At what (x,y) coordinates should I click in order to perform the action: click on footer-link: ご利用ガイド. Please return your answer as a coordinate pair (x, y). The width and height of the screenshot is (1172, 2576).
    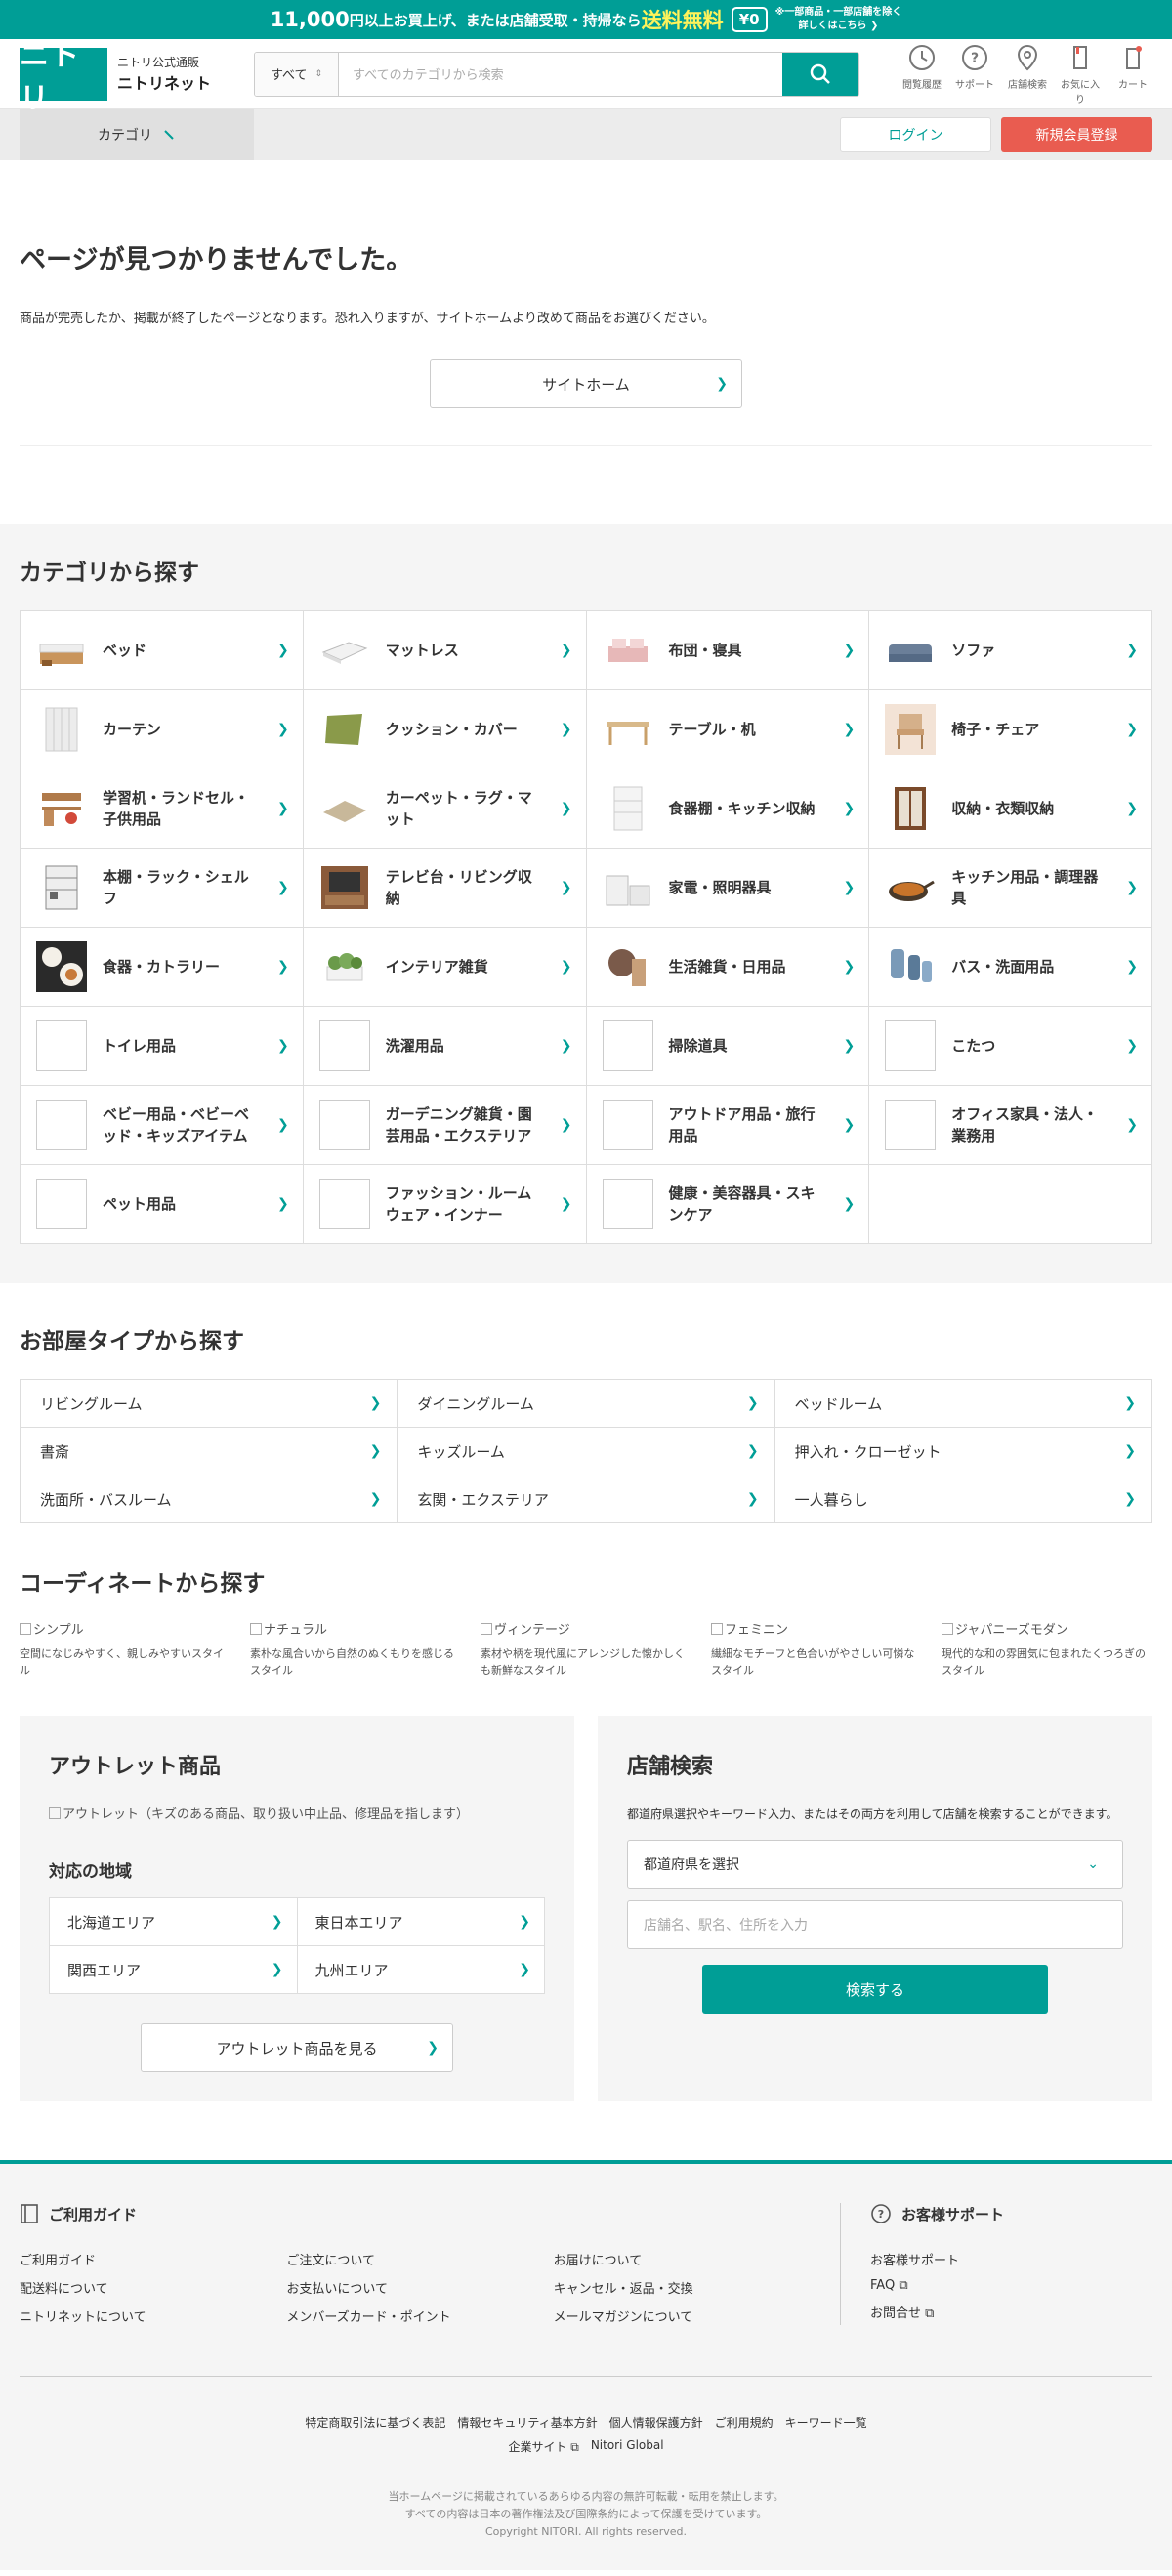
    Looking at the image, I should click on (153, 2259).